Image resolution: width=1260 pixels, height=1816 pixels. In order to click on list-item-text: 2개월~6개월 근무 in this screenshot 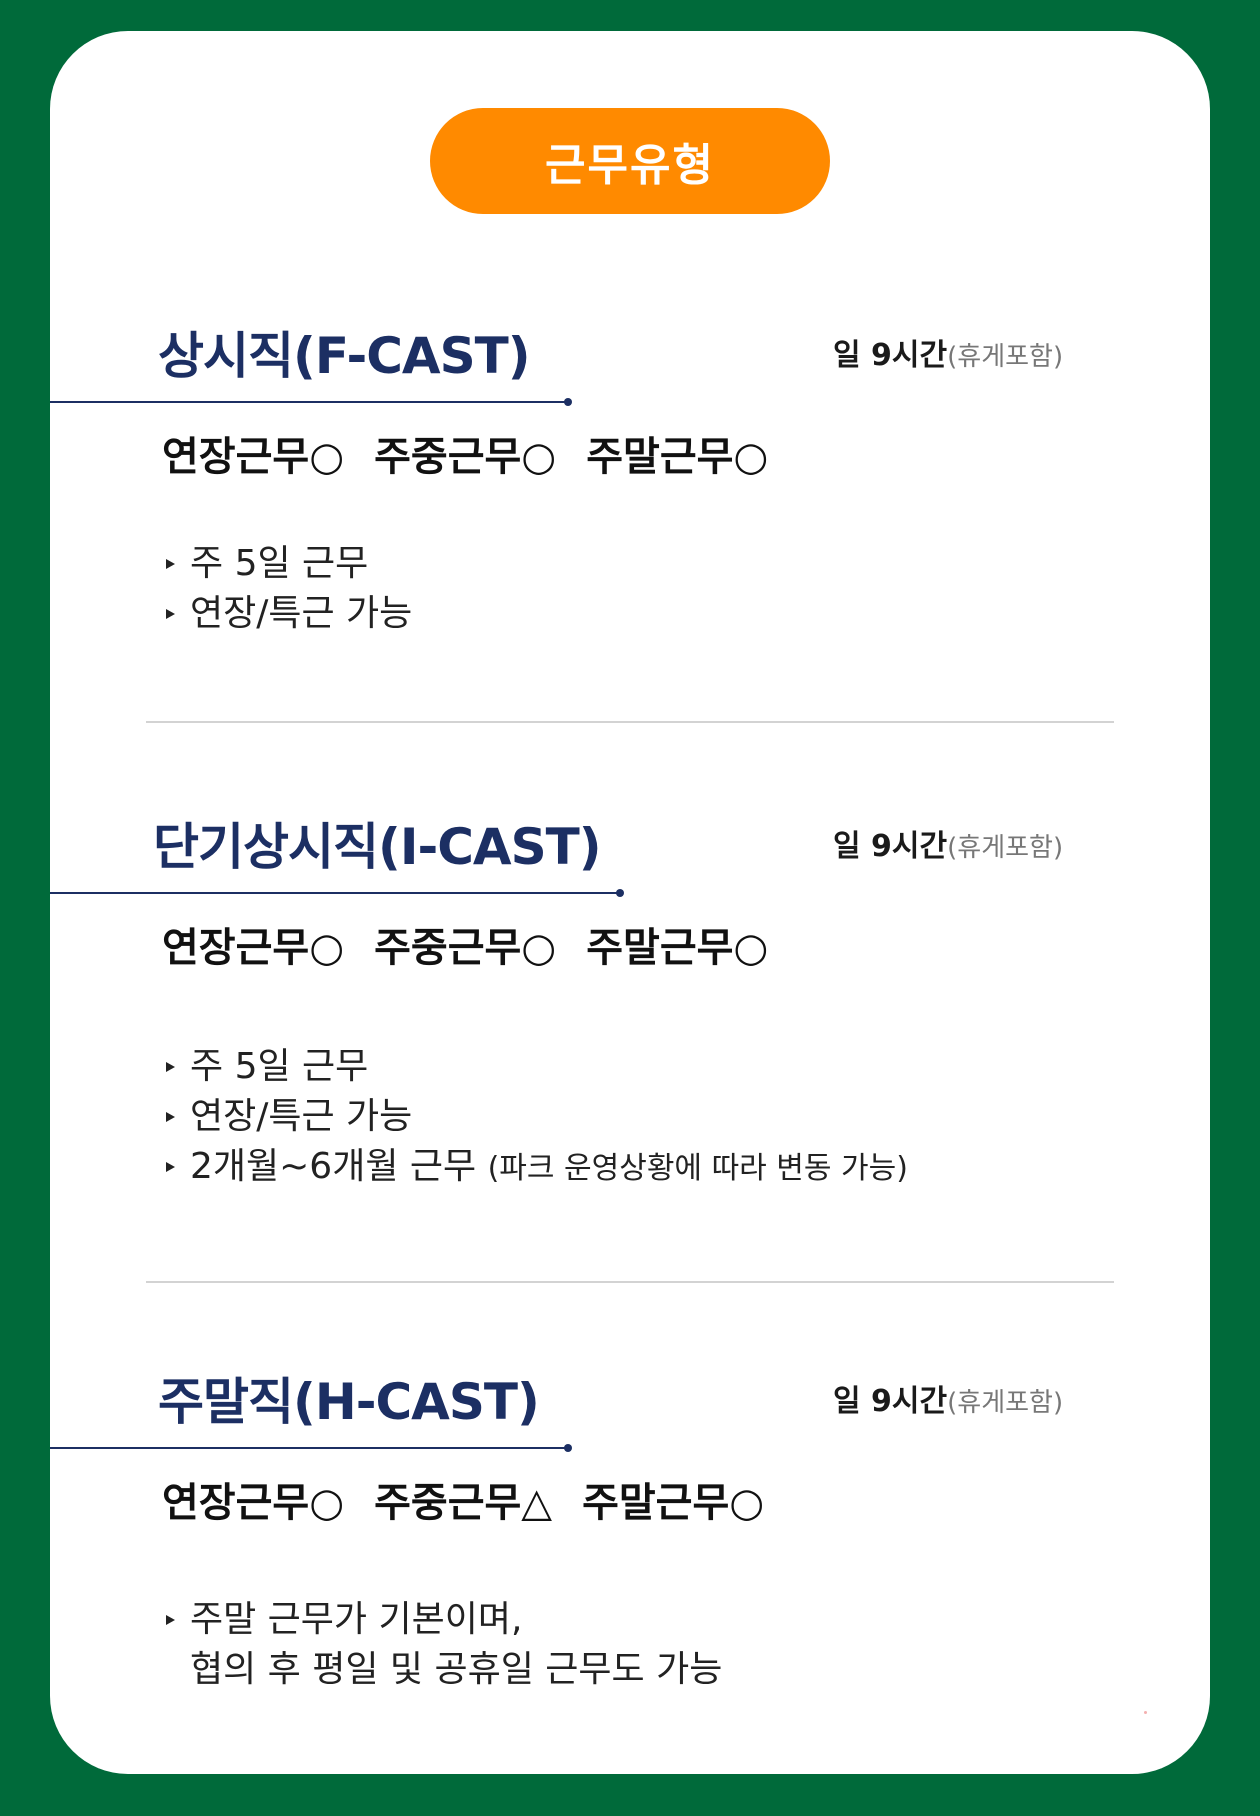, I will do `click(333, 1166)`.